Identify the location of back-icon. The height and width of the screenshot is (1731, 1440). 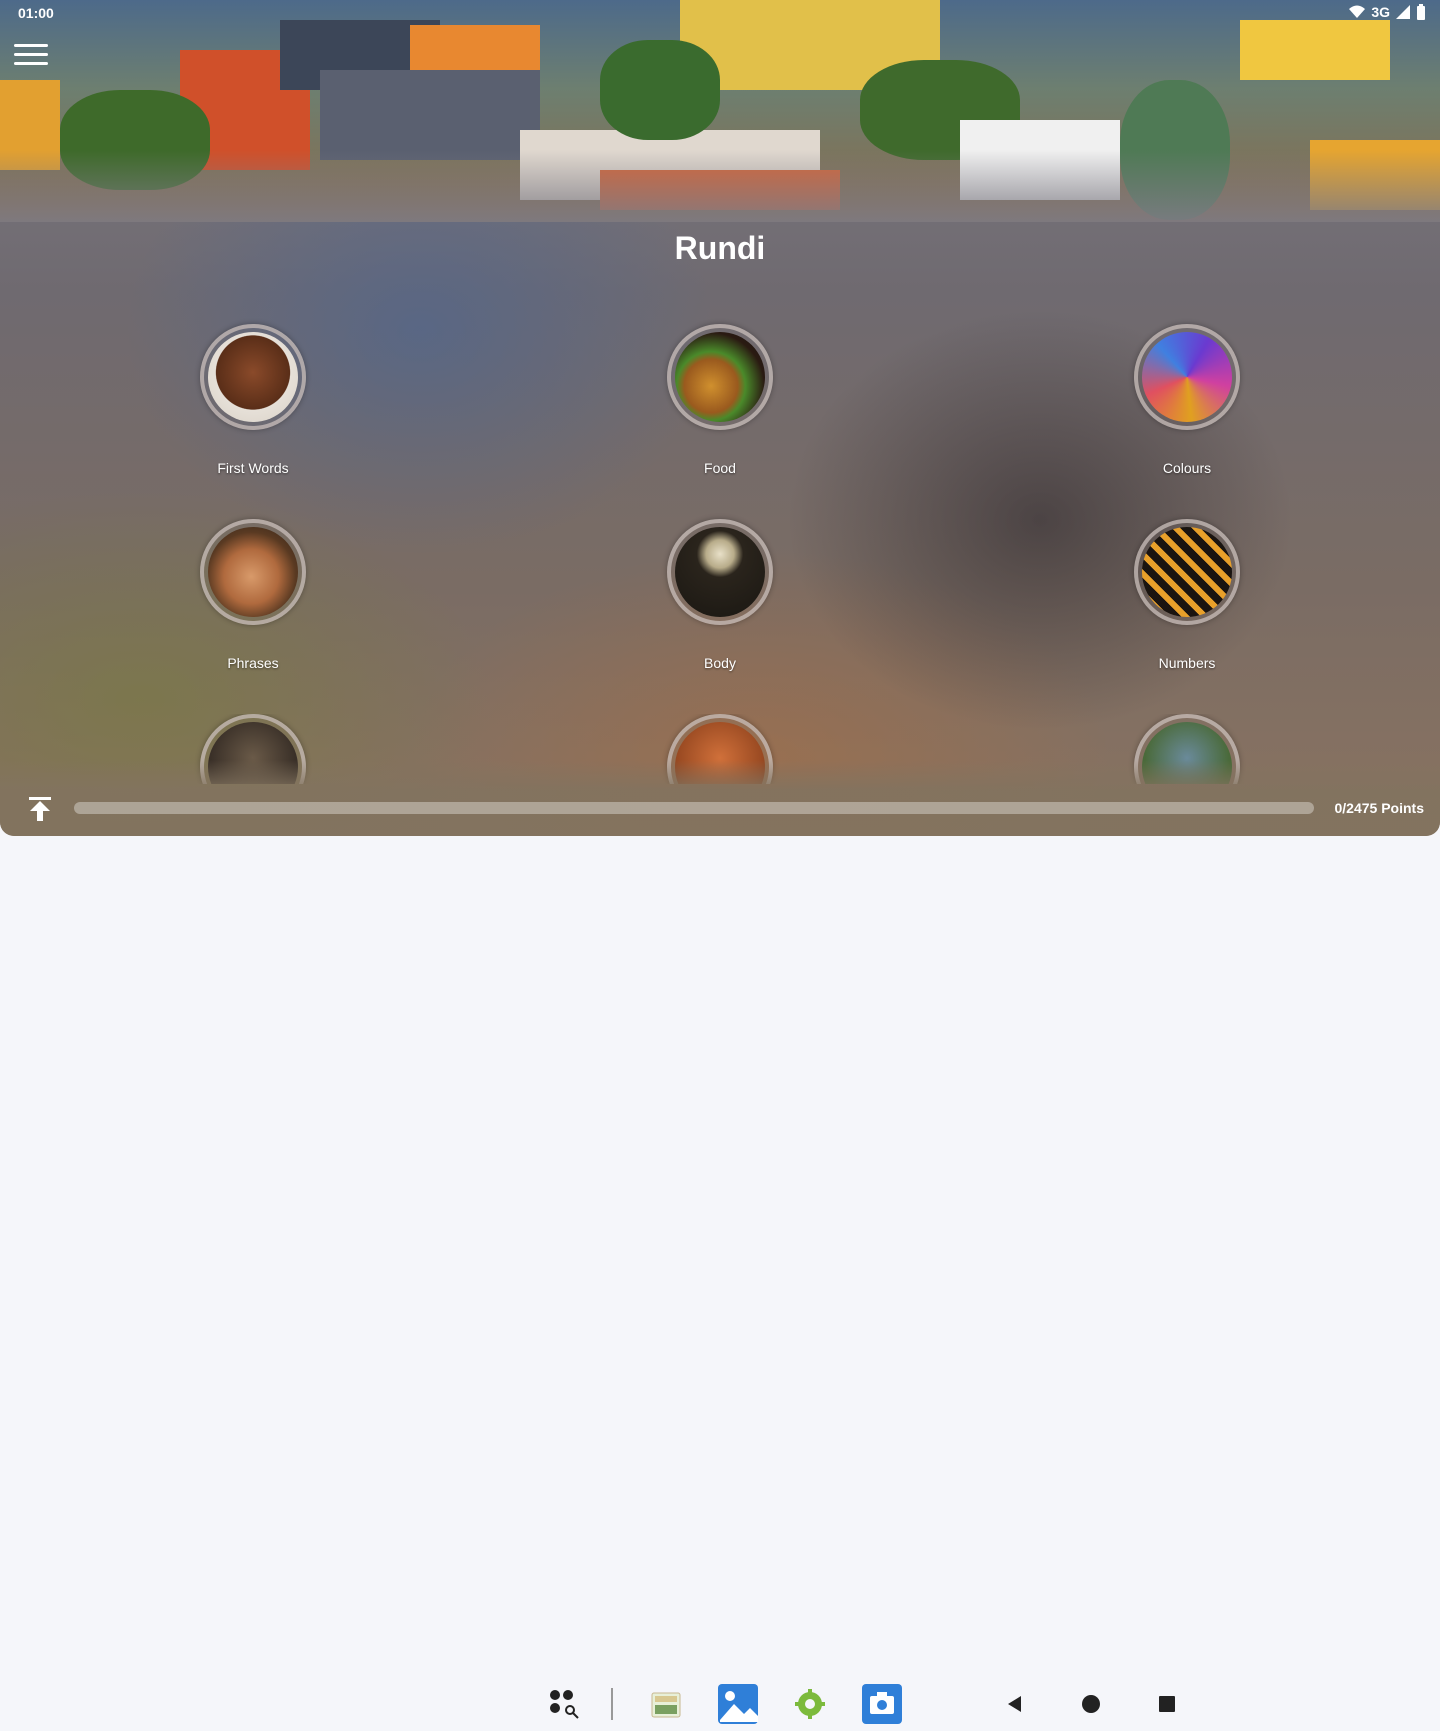
(1015, 1706).